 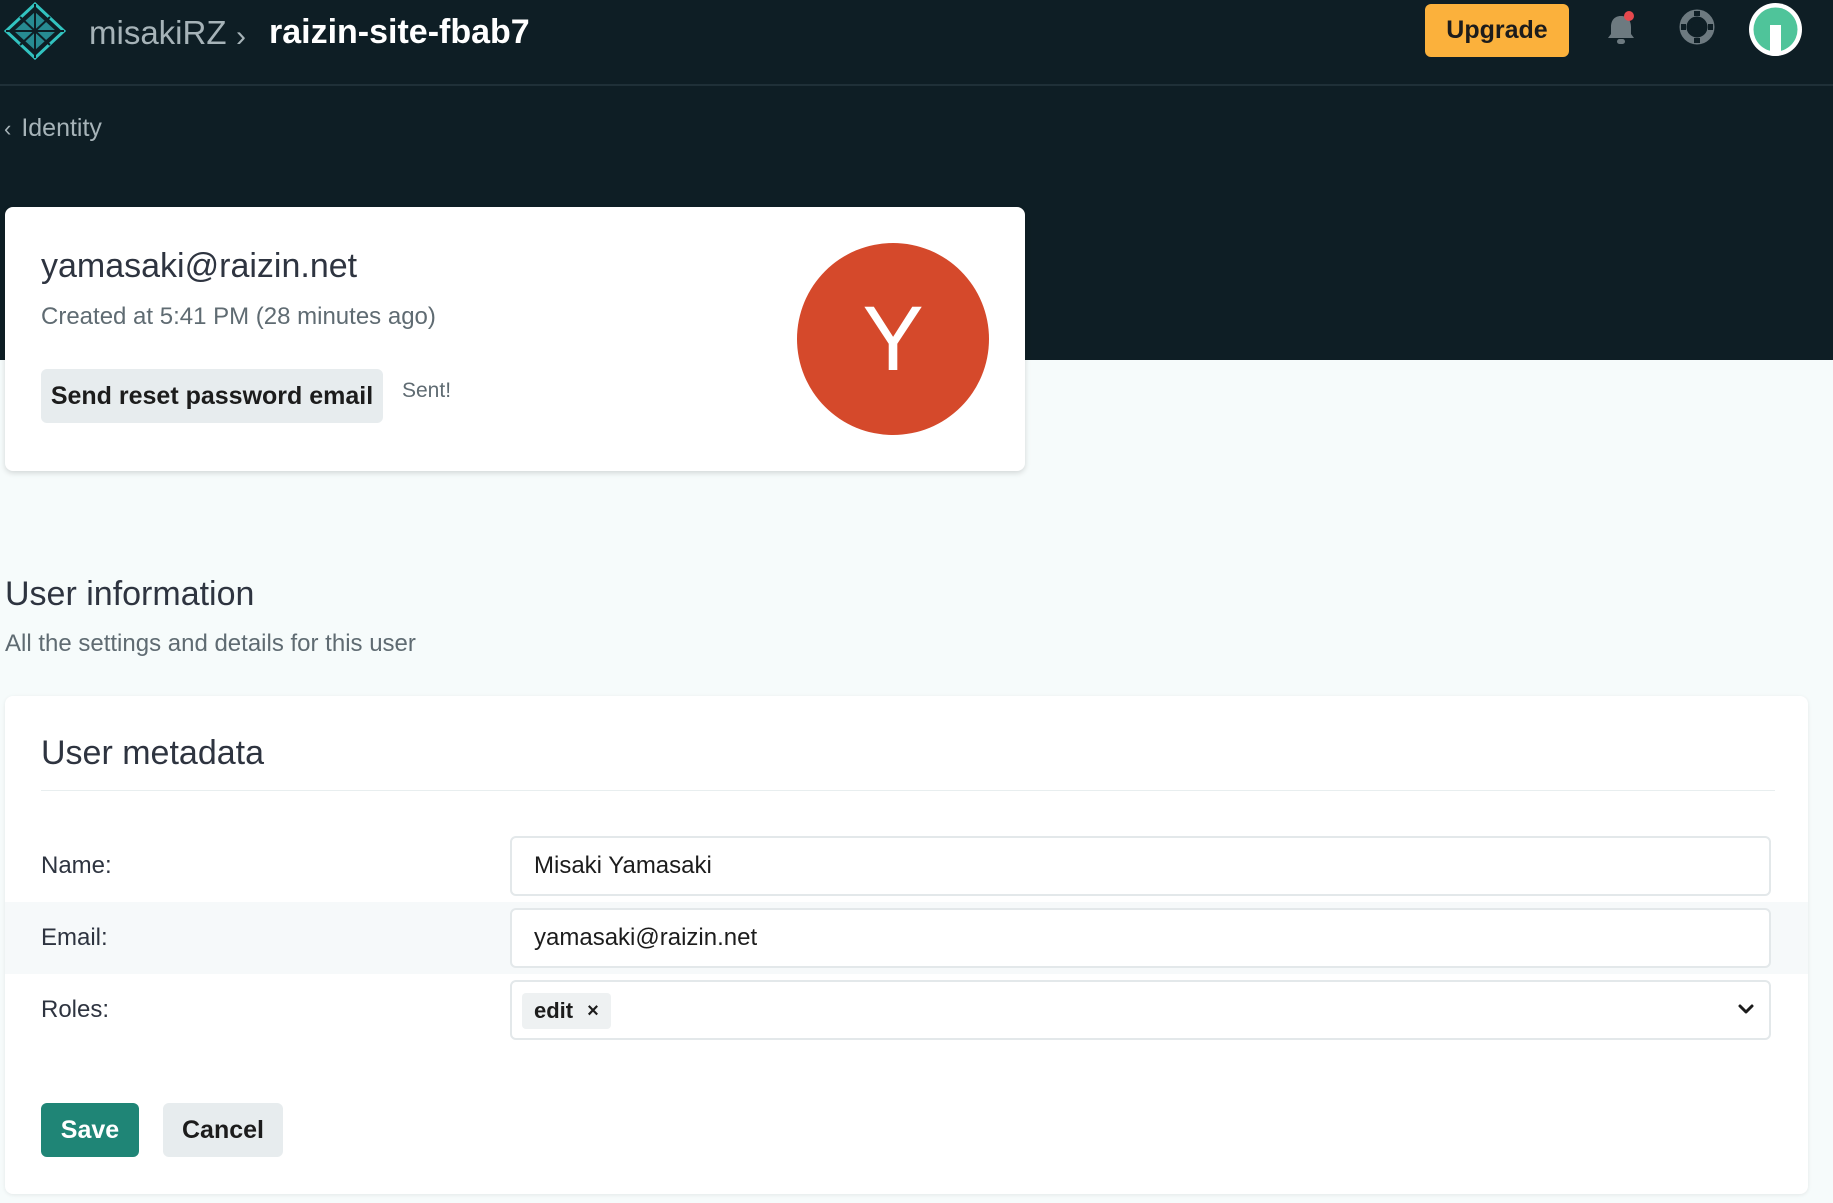 What do you see at coordinates (61, 128) in the screenshot?
I see `back-link-label: Identity` at bounding box center [61, 128].